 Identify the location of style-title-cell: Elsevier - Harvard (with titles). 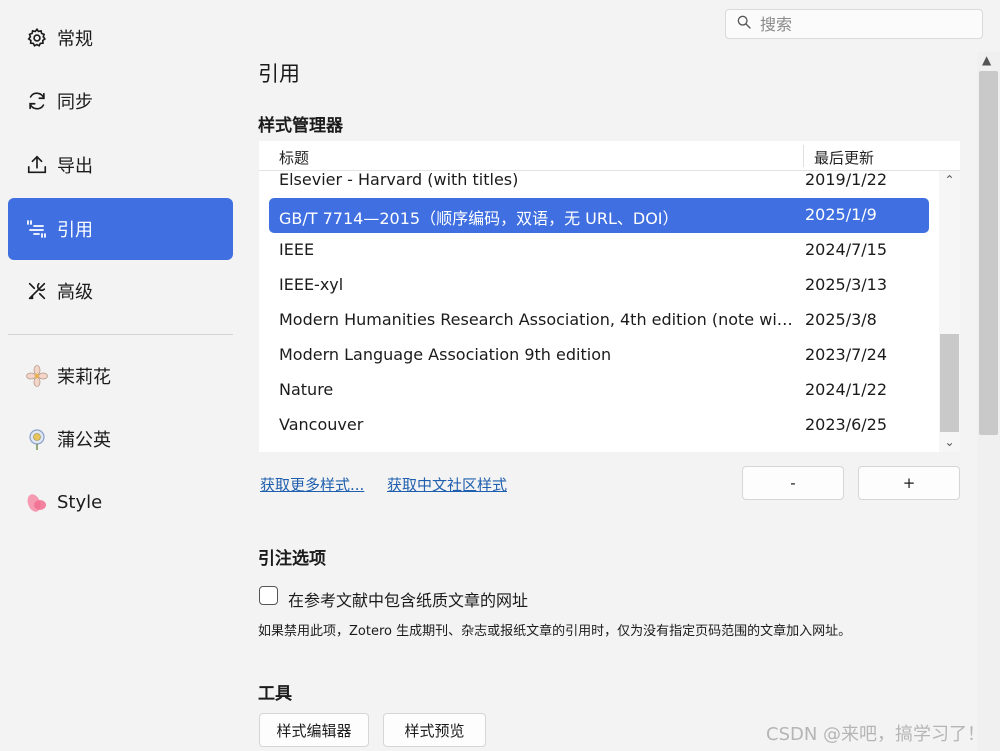
(399, 179).